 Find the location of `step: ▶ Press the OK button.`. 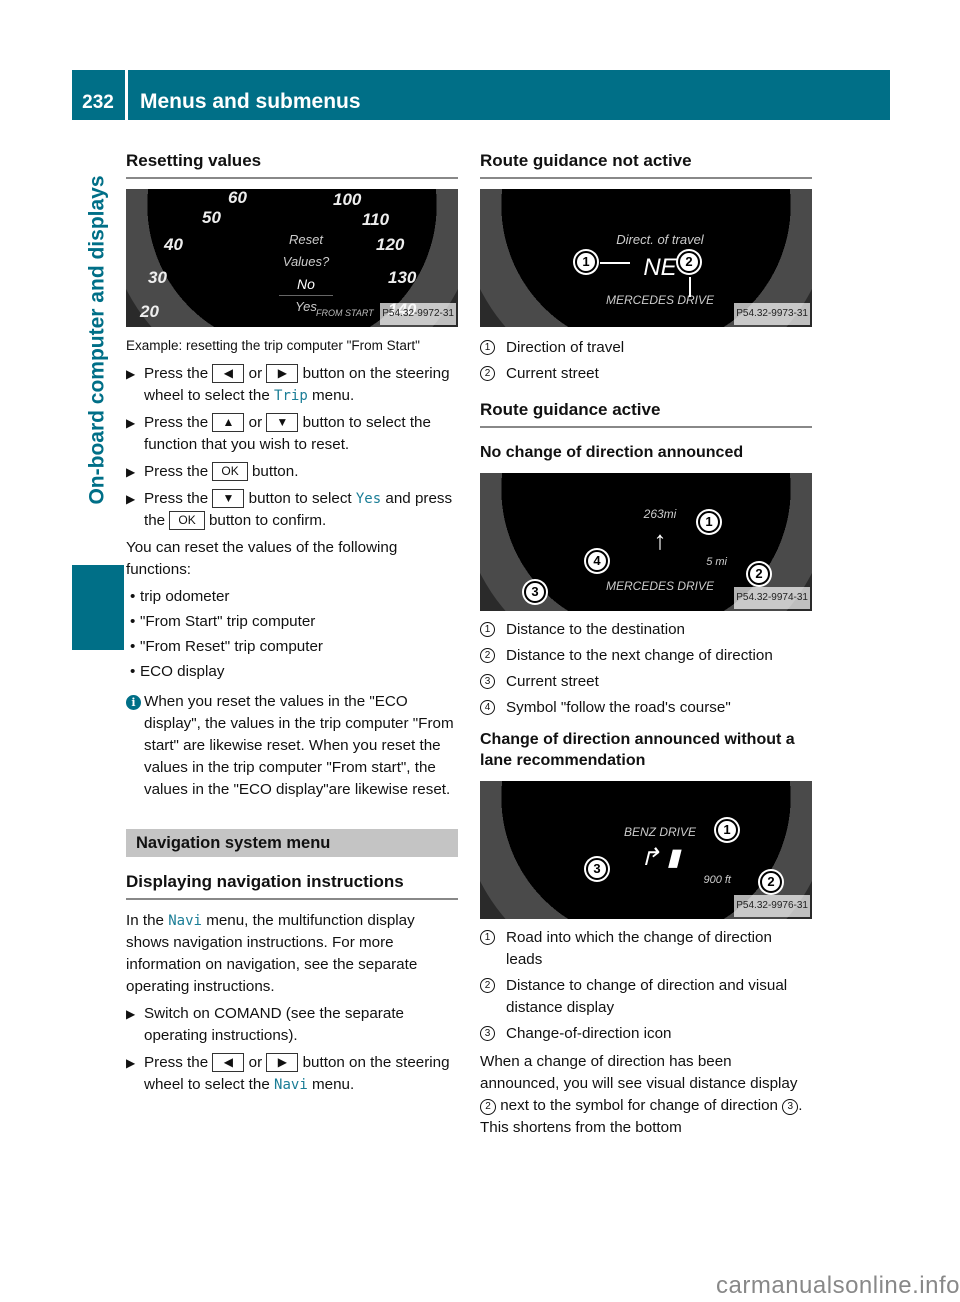

step: ▶ Press the OK button. is located at coordinates (212, 471).